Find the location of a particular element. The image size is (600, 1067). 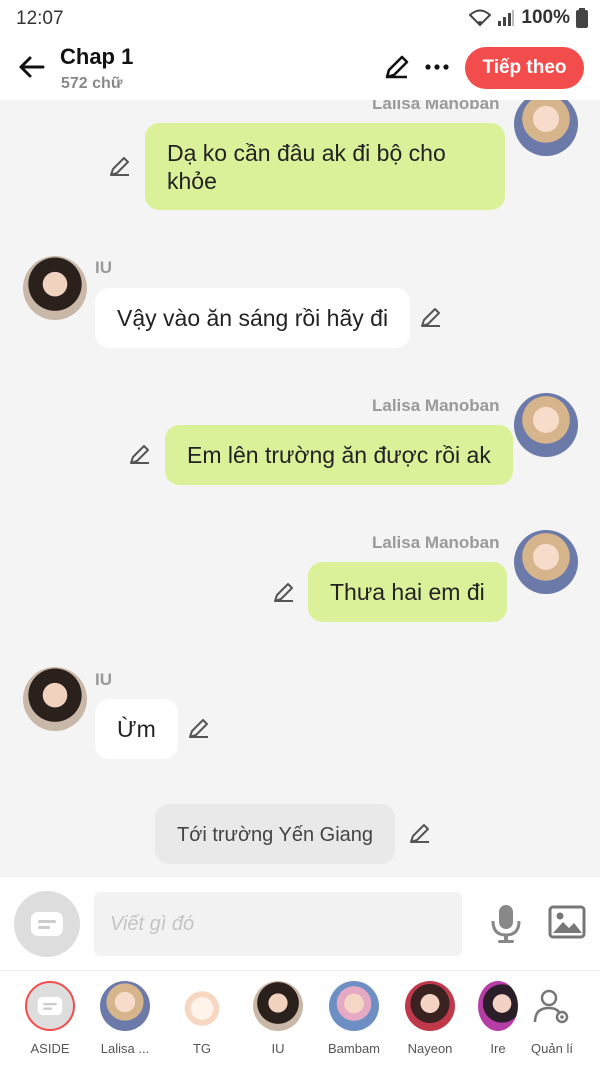

edit-chapter-button is located at coordinates (397, 69).